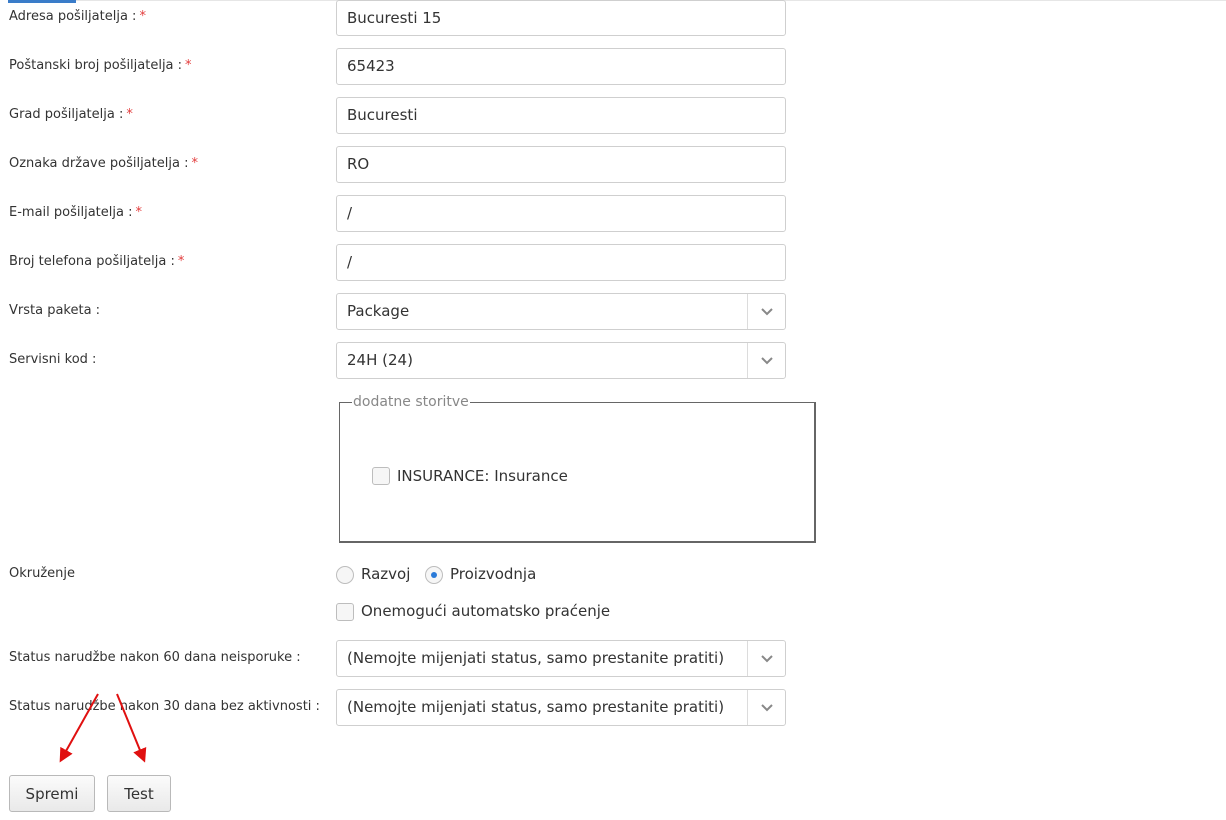 Image resolution: width=1226 pixels, height=820 pixels. What do you see at coordinates (99, 163) in the screenshot?
I see `sender-country-code-label-text: Oznaka države pošiljatelja :` at bounding box center [99, 163].